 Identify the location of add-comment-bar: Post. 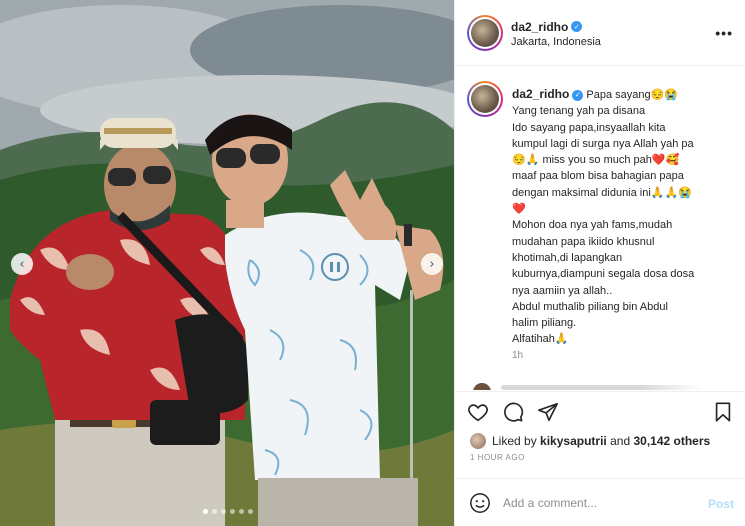
(600, 502).